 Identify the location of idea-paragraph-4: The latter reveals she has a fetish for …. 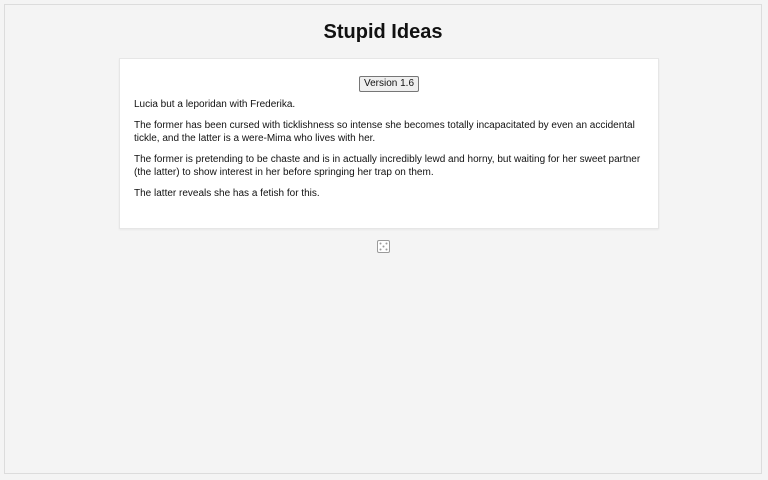
(227, 193).